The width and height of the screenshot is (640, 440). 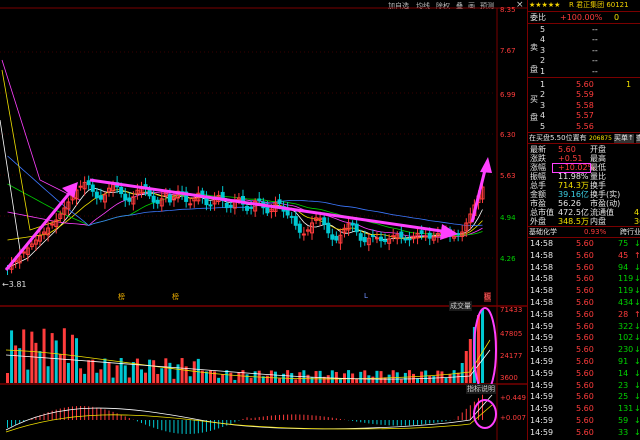 What do you see at coordinates (543, 232) in the screenshot?
I see `sector-name: 基础化学` at bounding box center [543, 232].